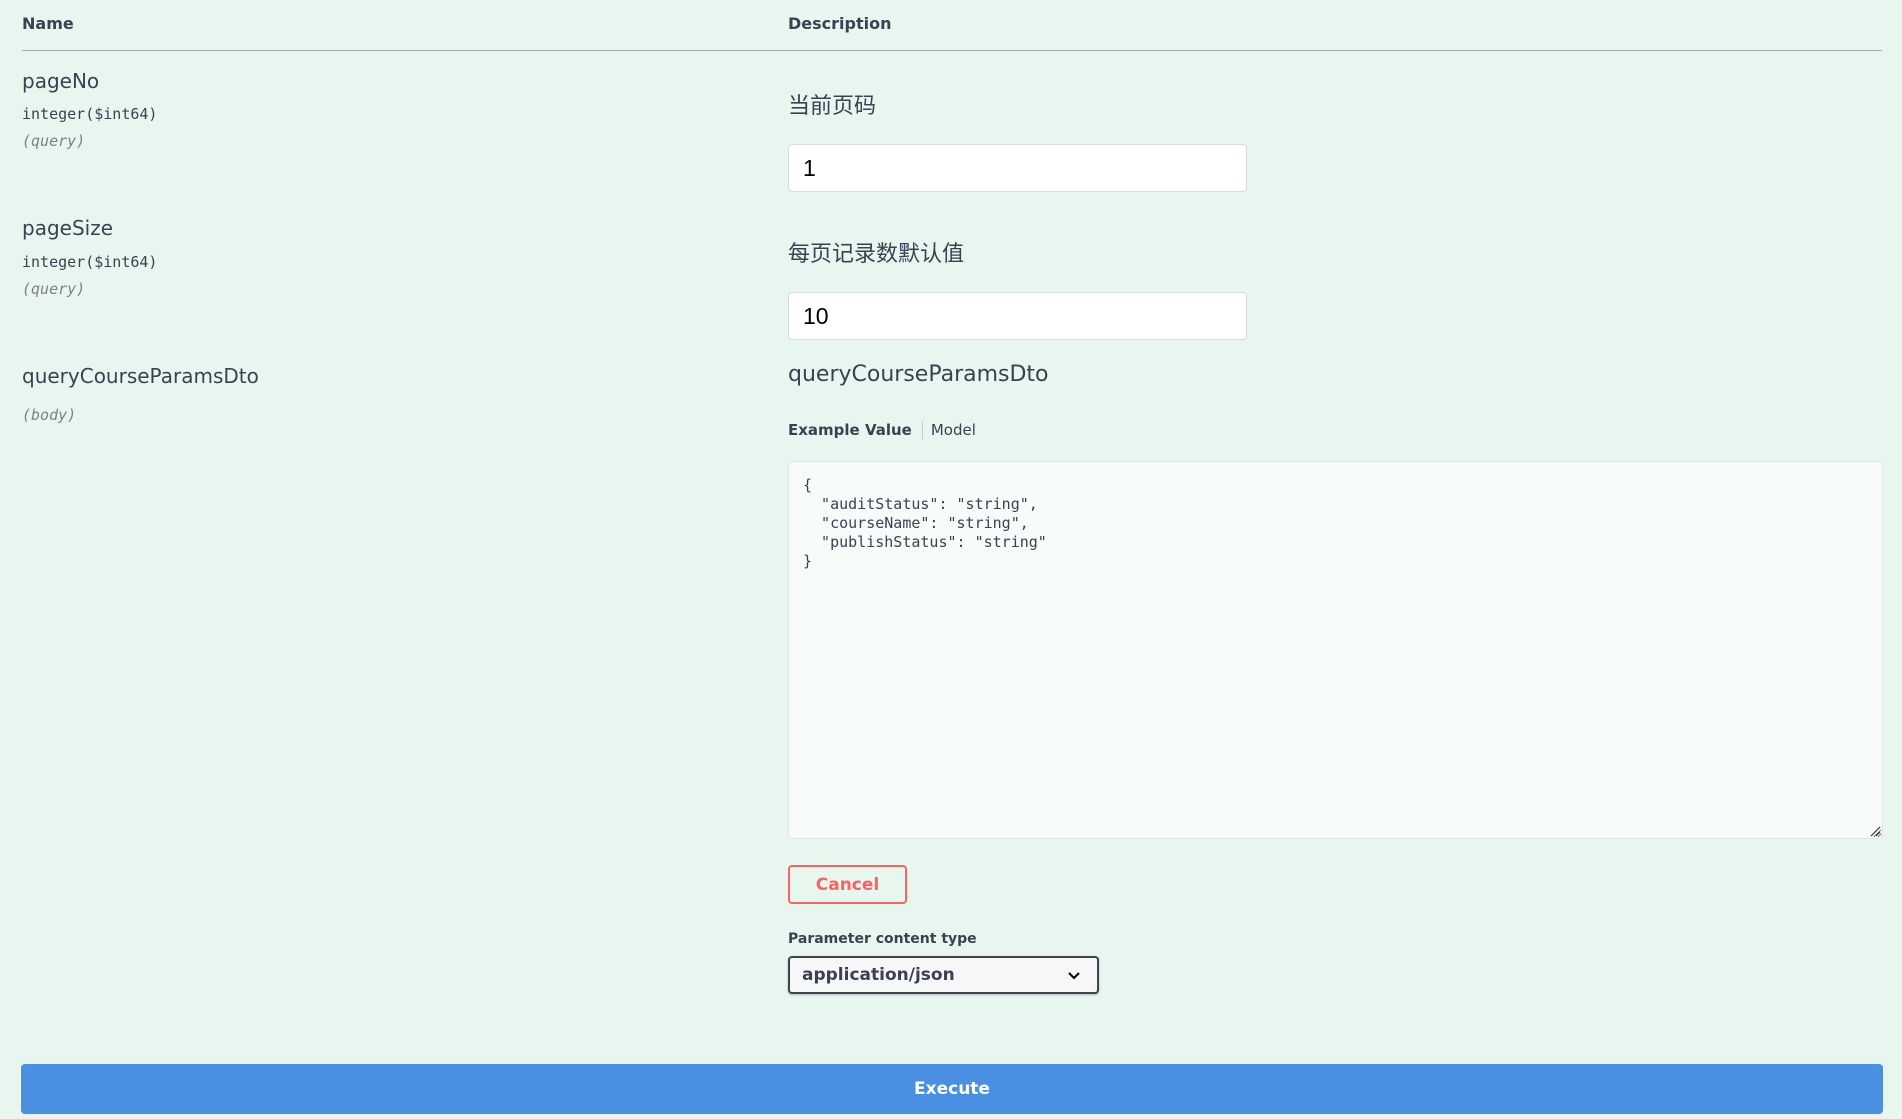 The height and width of the screenshot is (1119, 1902). I want to click on param-type-pagesize: integer($int64), so click(90, 262).